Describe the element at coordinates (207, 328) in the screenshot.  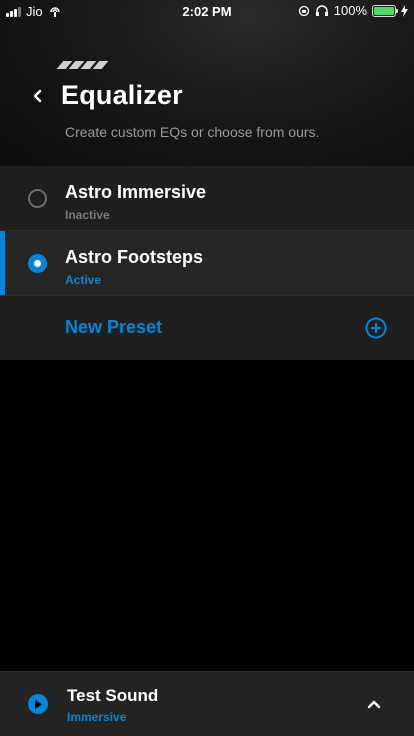
I see `new-preset-row: New Preset` at that location.